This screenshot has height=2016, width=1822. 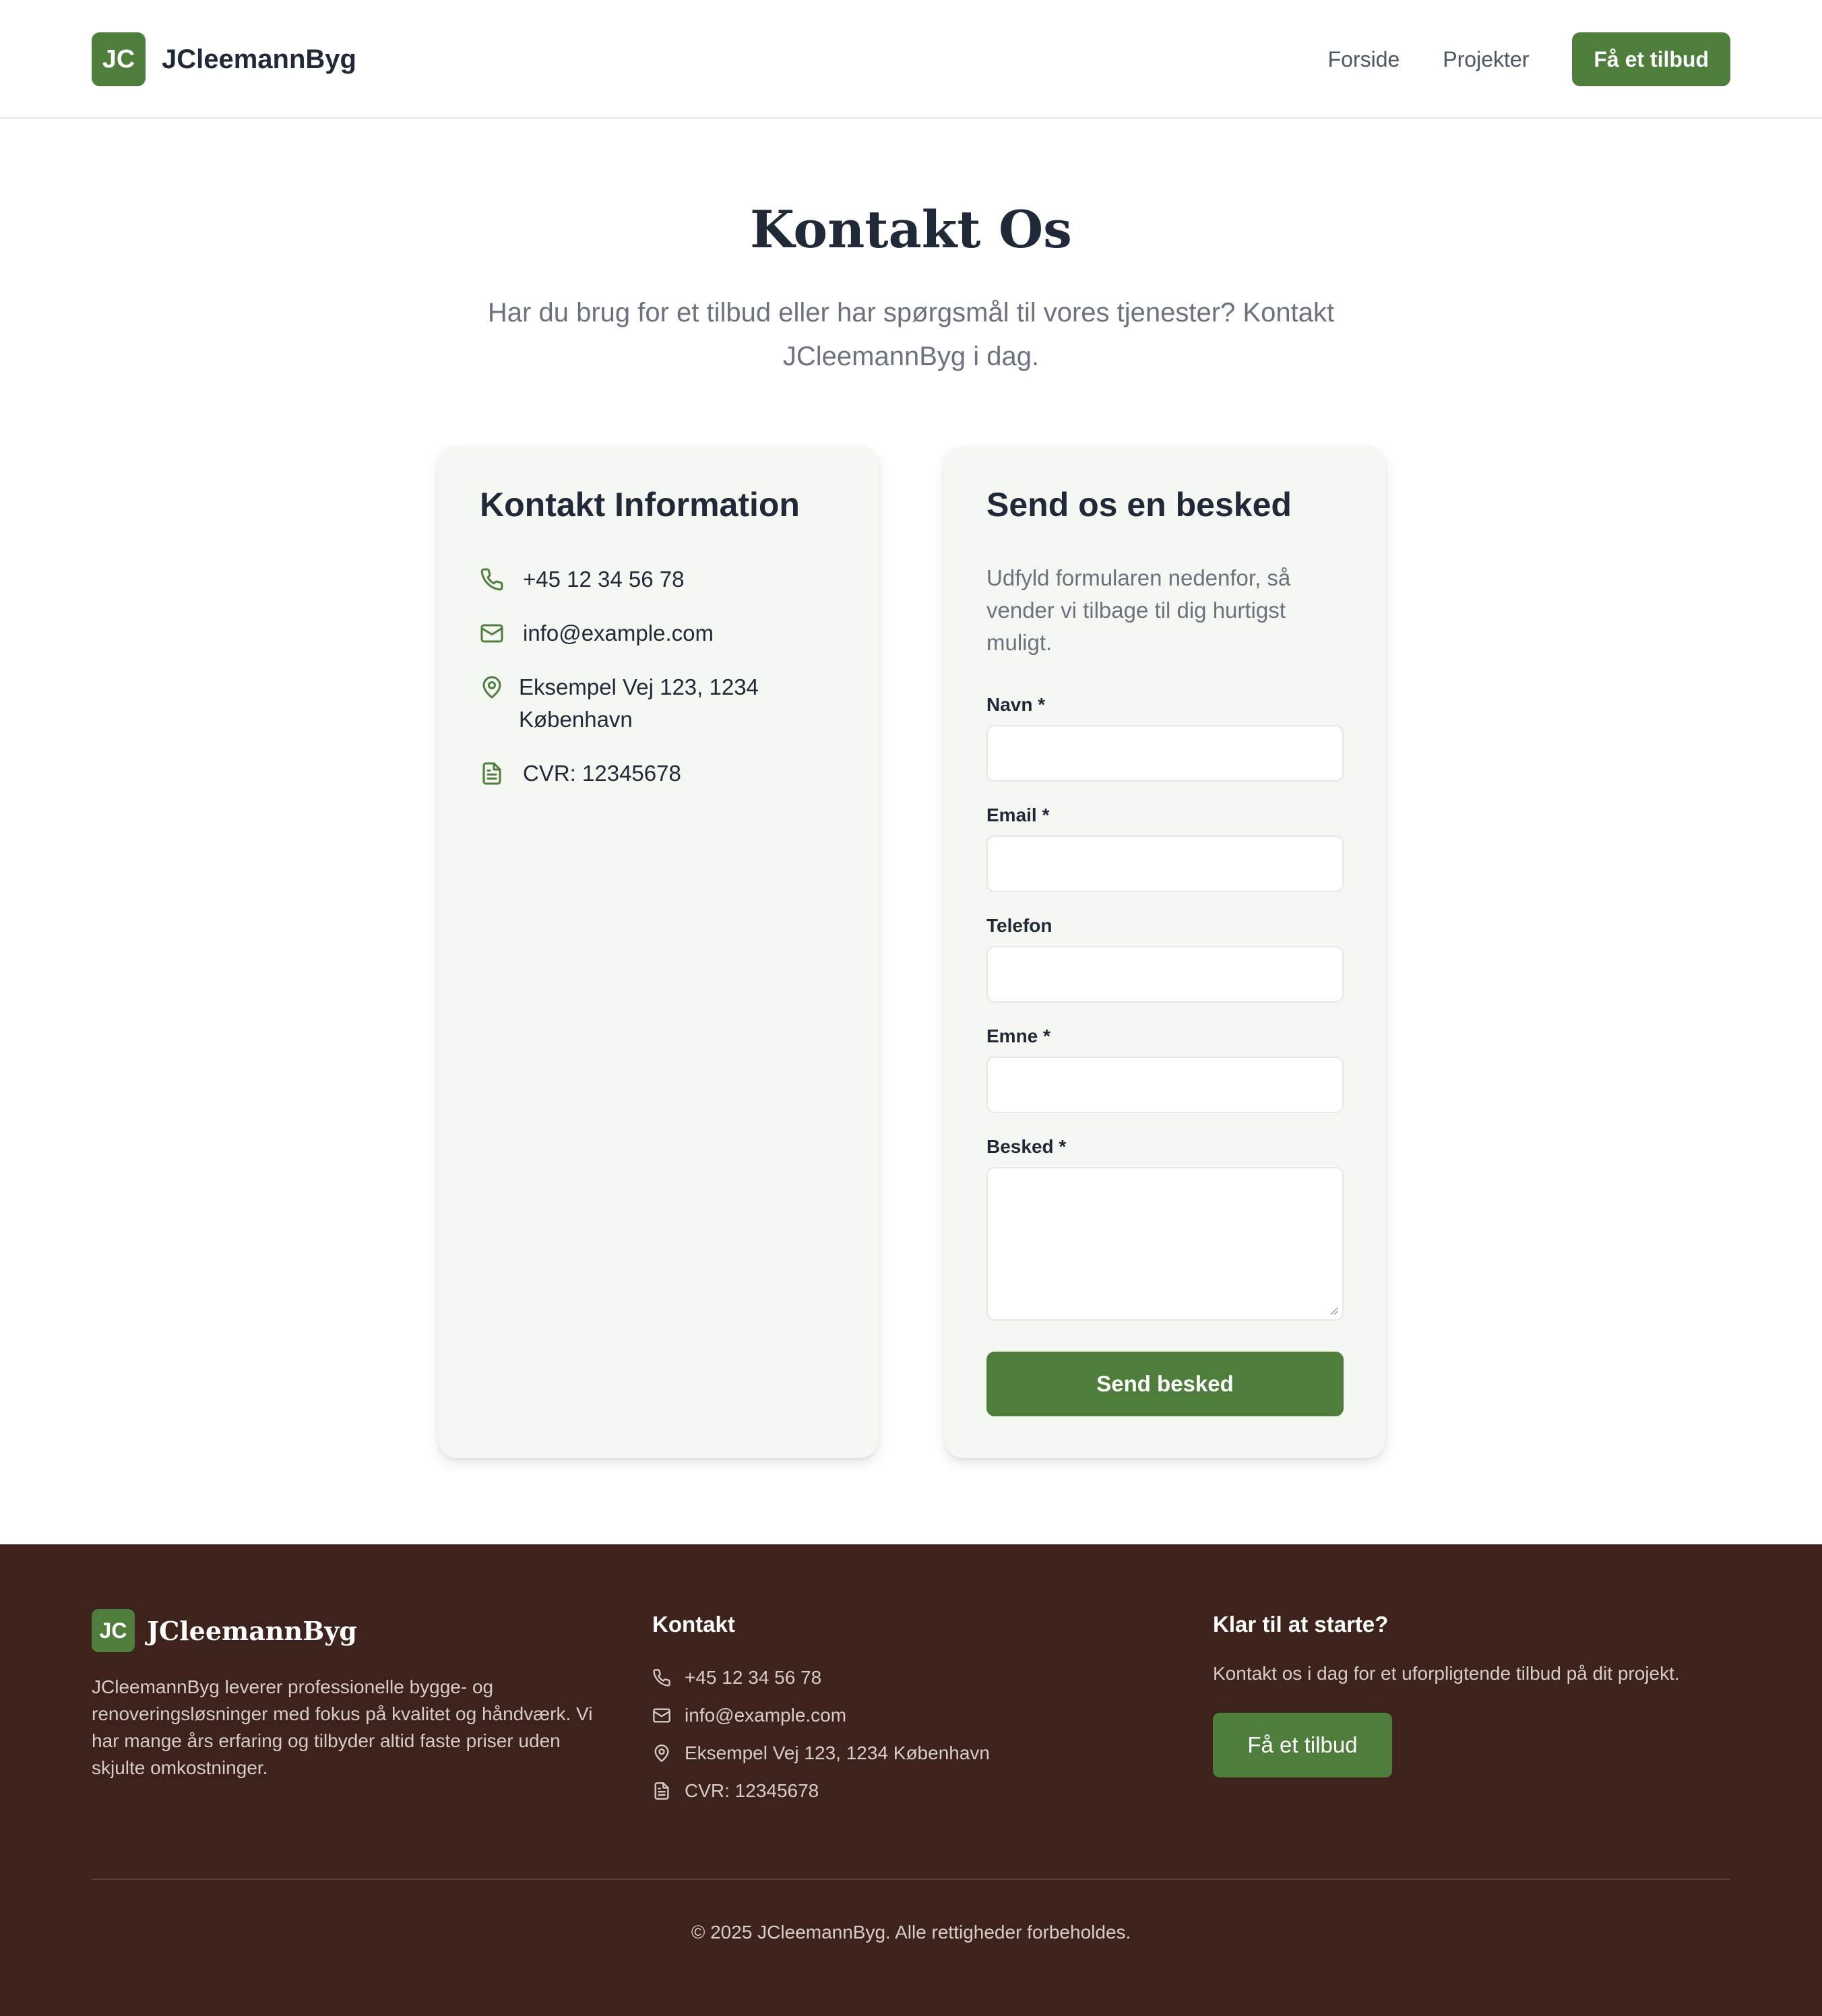 I want to click on email-input, so click(x=1165, y=864).